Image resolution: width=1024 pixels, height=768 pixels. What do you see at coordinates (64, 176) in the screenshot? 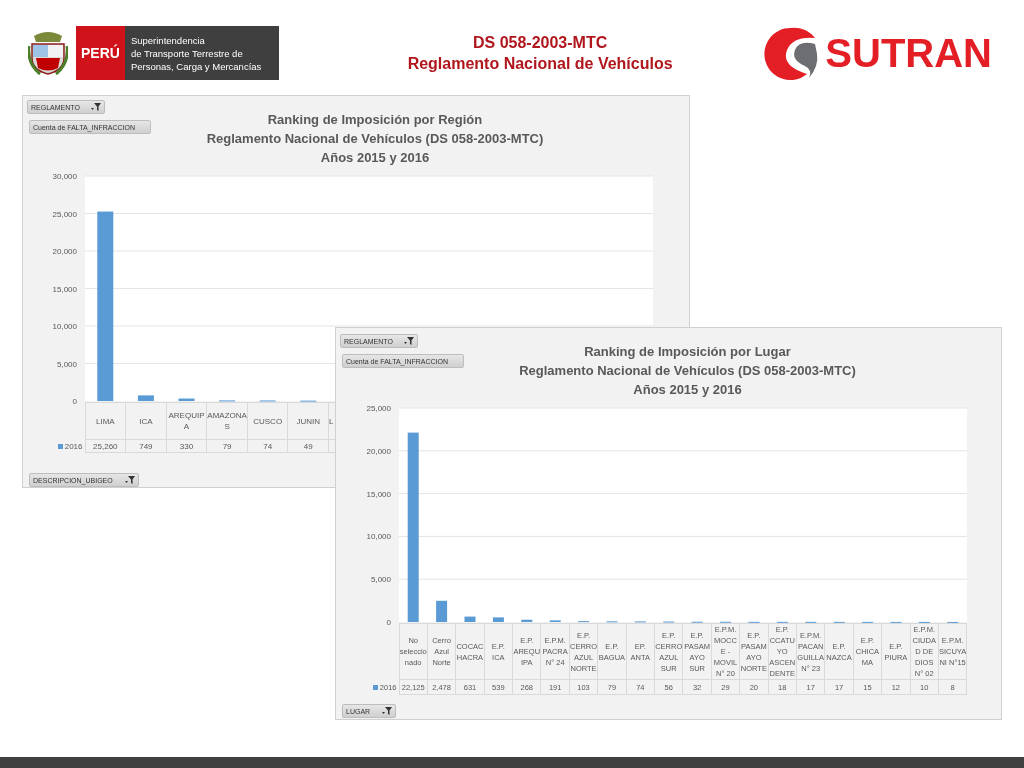
I see `axis-tick-label: 30,000` at bounding box center [64, 176].